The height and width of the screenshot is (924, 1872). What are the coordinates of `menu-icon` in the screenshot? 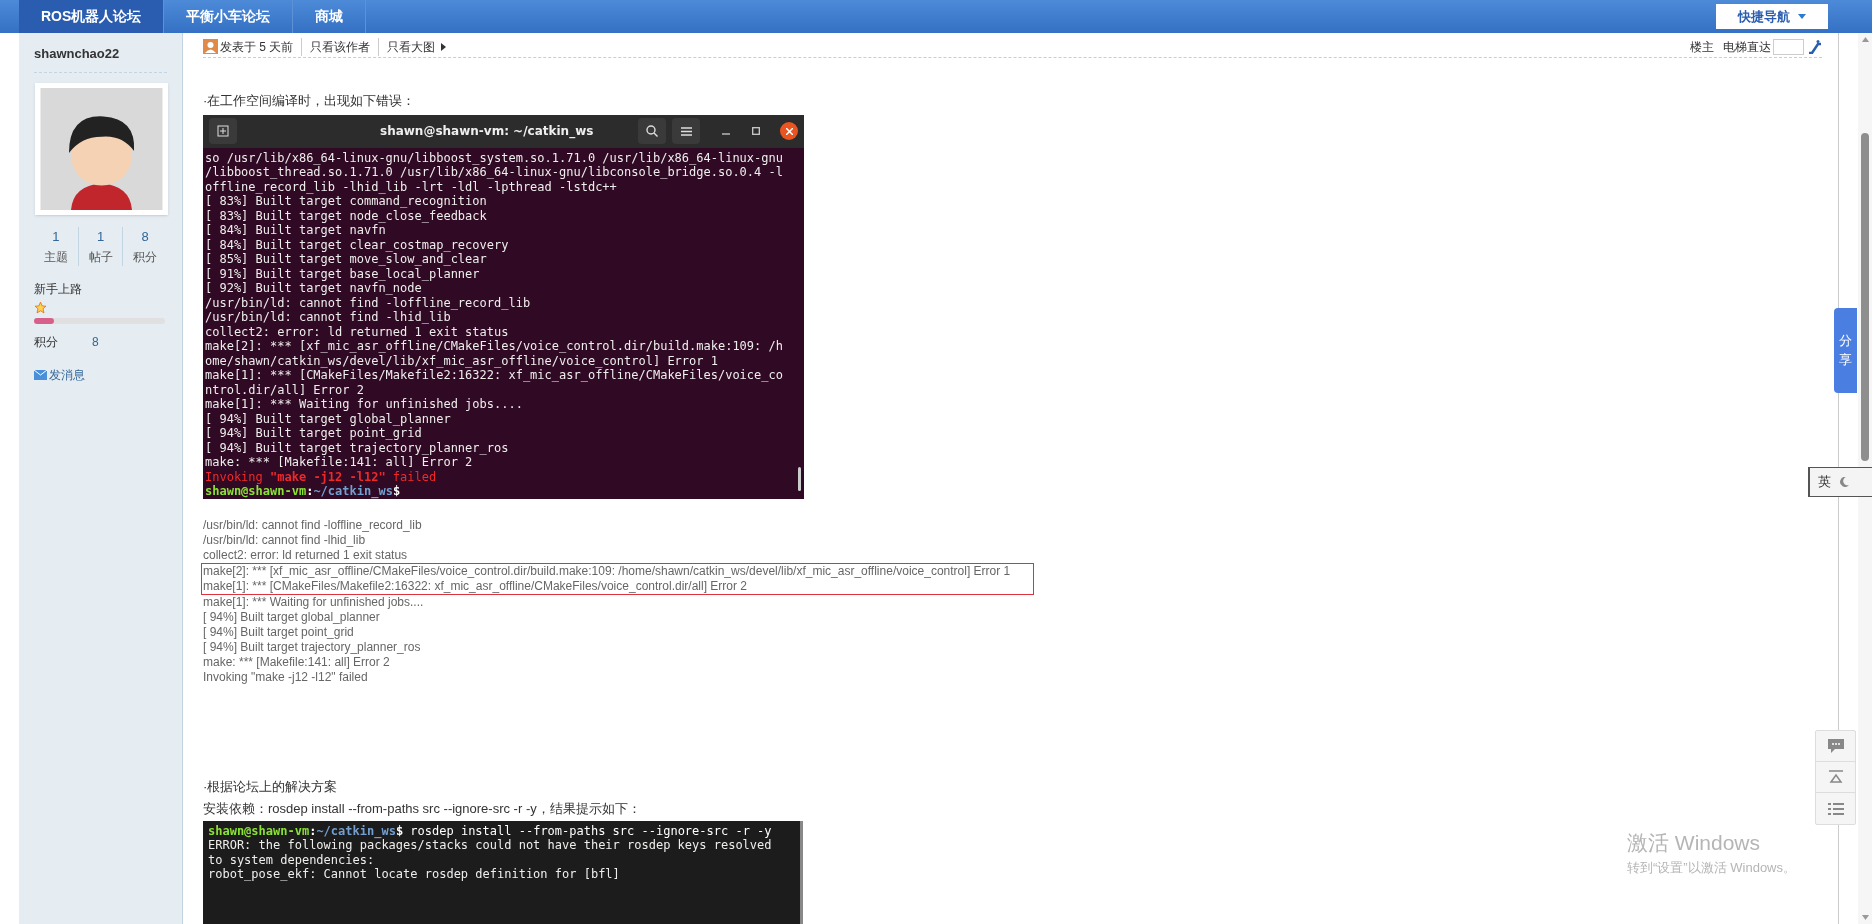 It's located at (686, 131).